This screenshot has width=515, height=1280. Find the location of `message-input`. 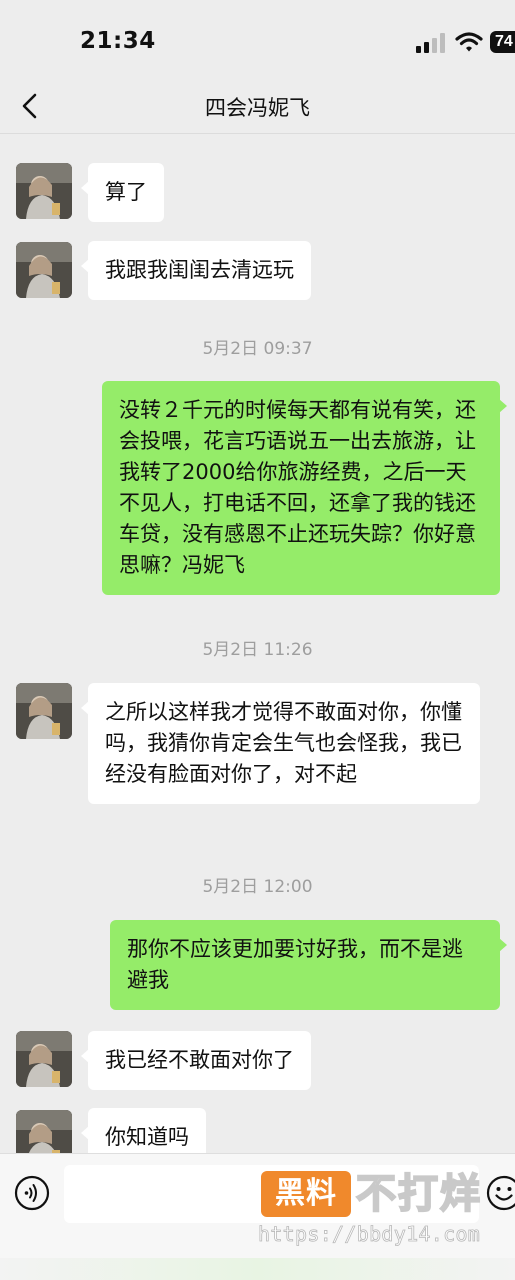

message-input is located at coordinates (271, 1194).